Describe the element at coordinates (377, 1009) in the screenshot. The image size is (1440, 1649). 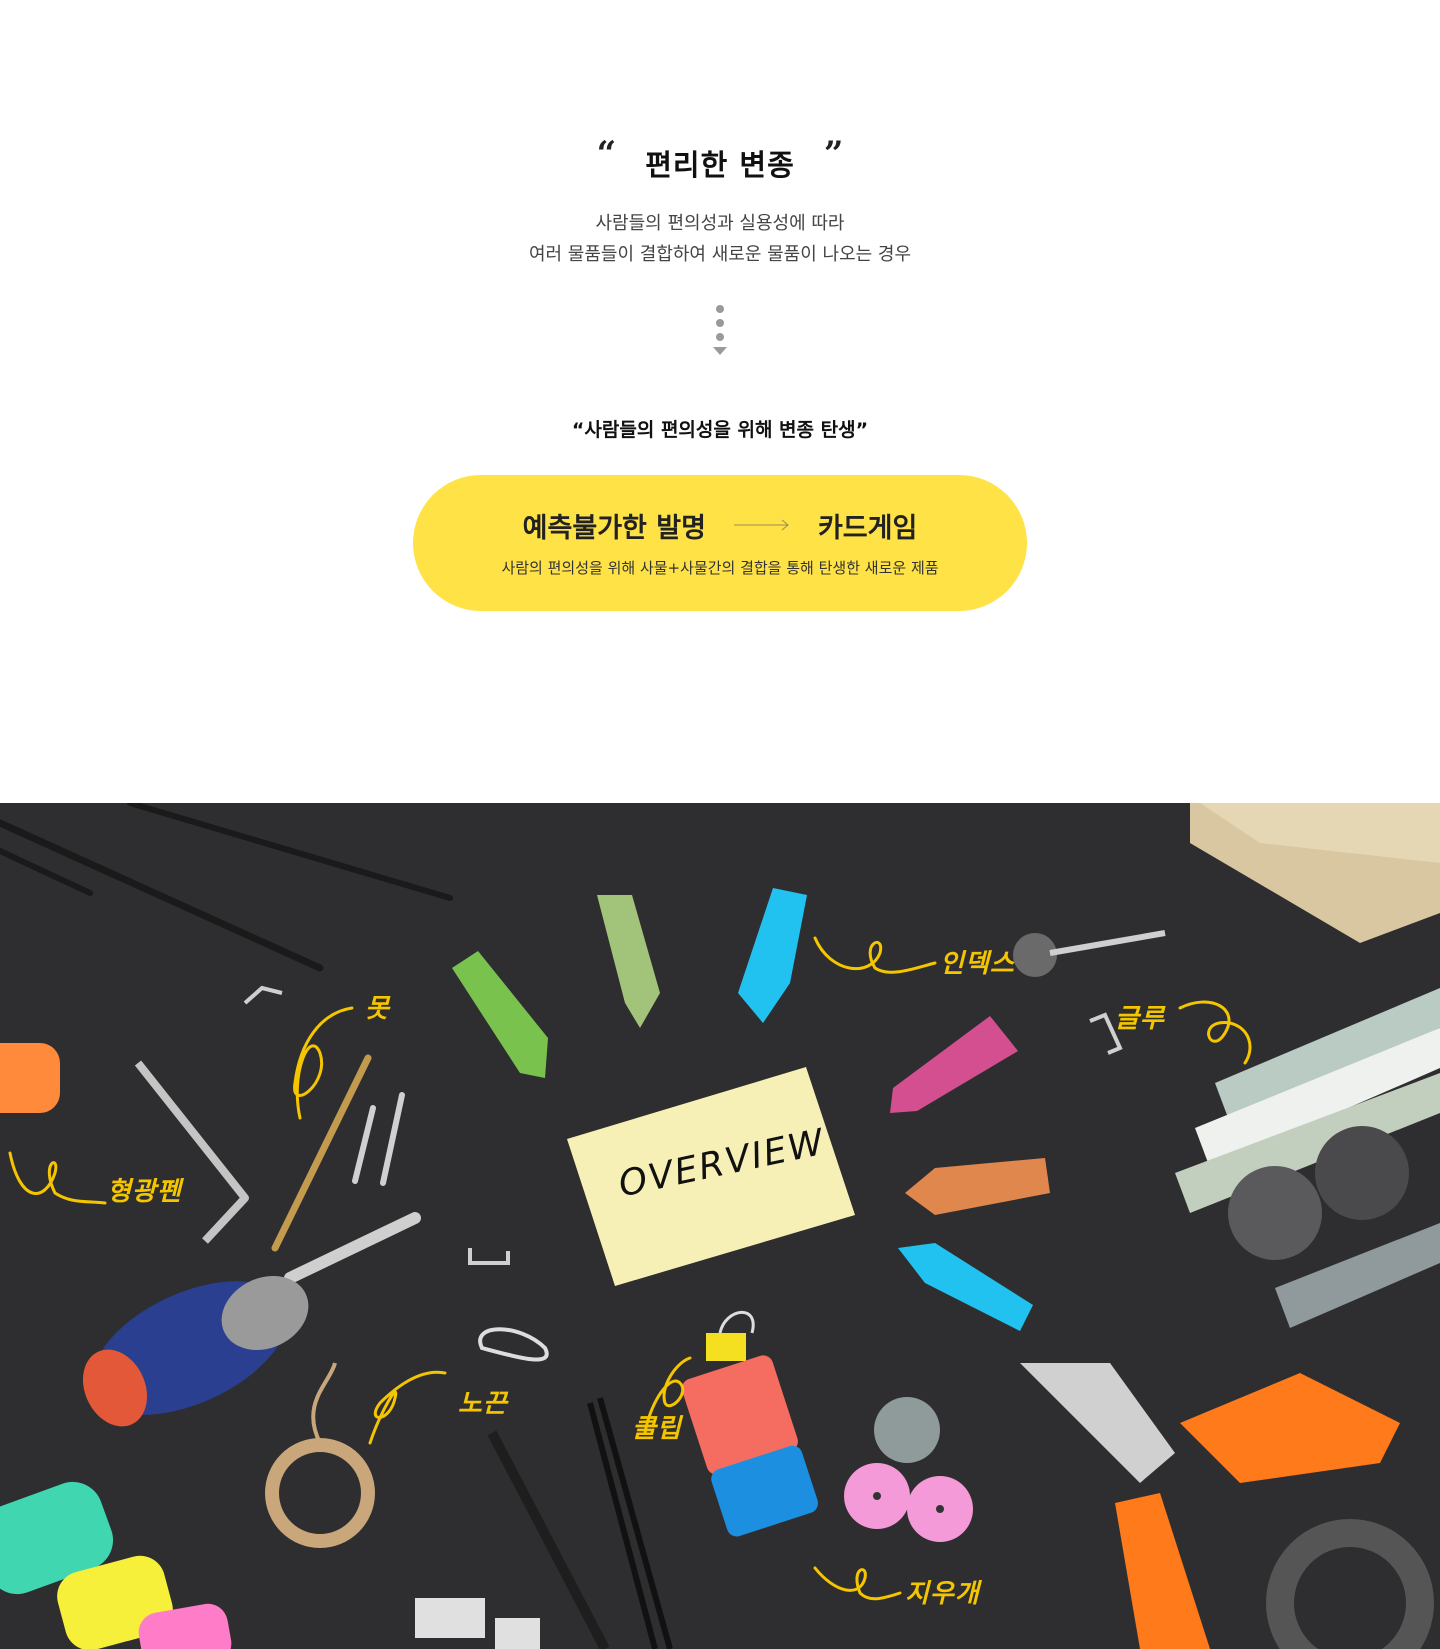
I see `label-nail: 못` at that location.